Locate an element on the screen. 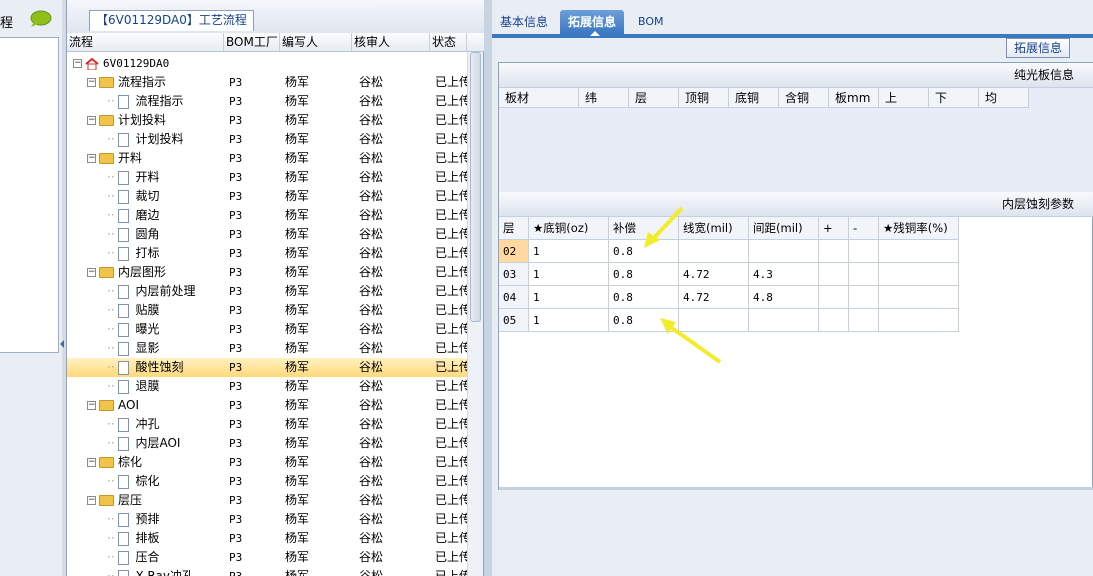  bare-board-column-header: 板材 is located at coordinates (539, 98).